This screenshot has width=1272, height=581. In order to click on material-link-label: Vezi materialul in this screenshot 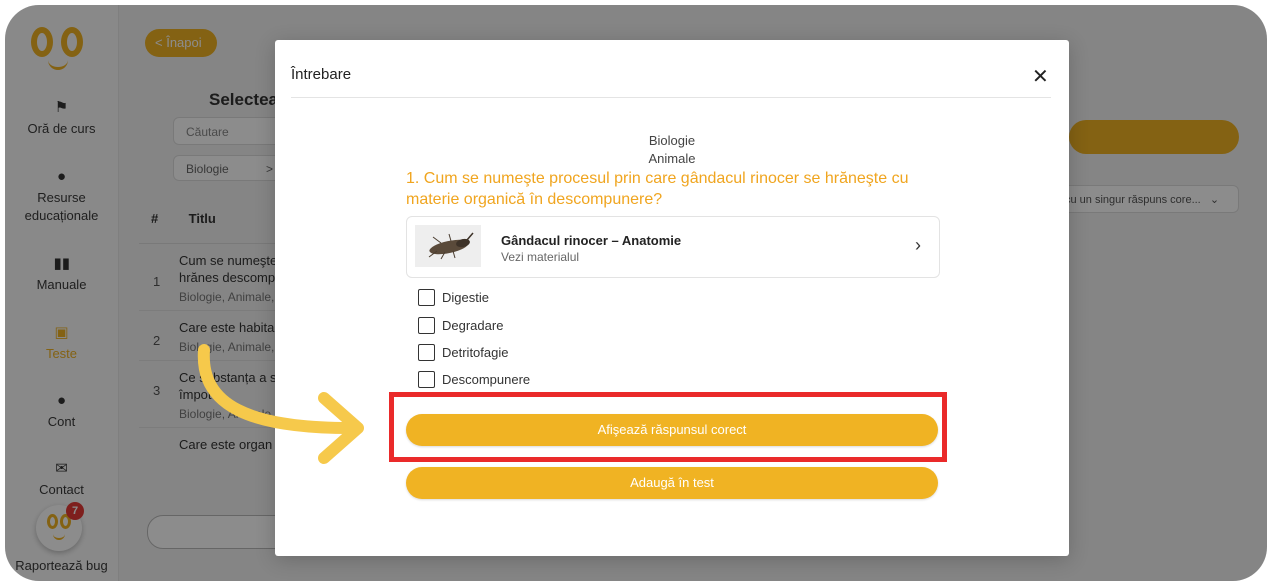, I will do `click(540, 257)`.